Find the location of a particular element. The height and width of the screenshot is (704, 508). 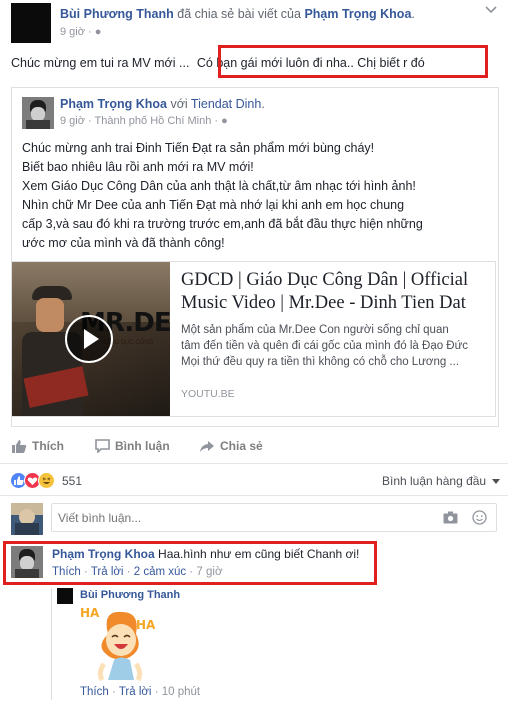

shared-text-line: ước mơ của mình và đã thành công! is located at coordinates (123, 243).